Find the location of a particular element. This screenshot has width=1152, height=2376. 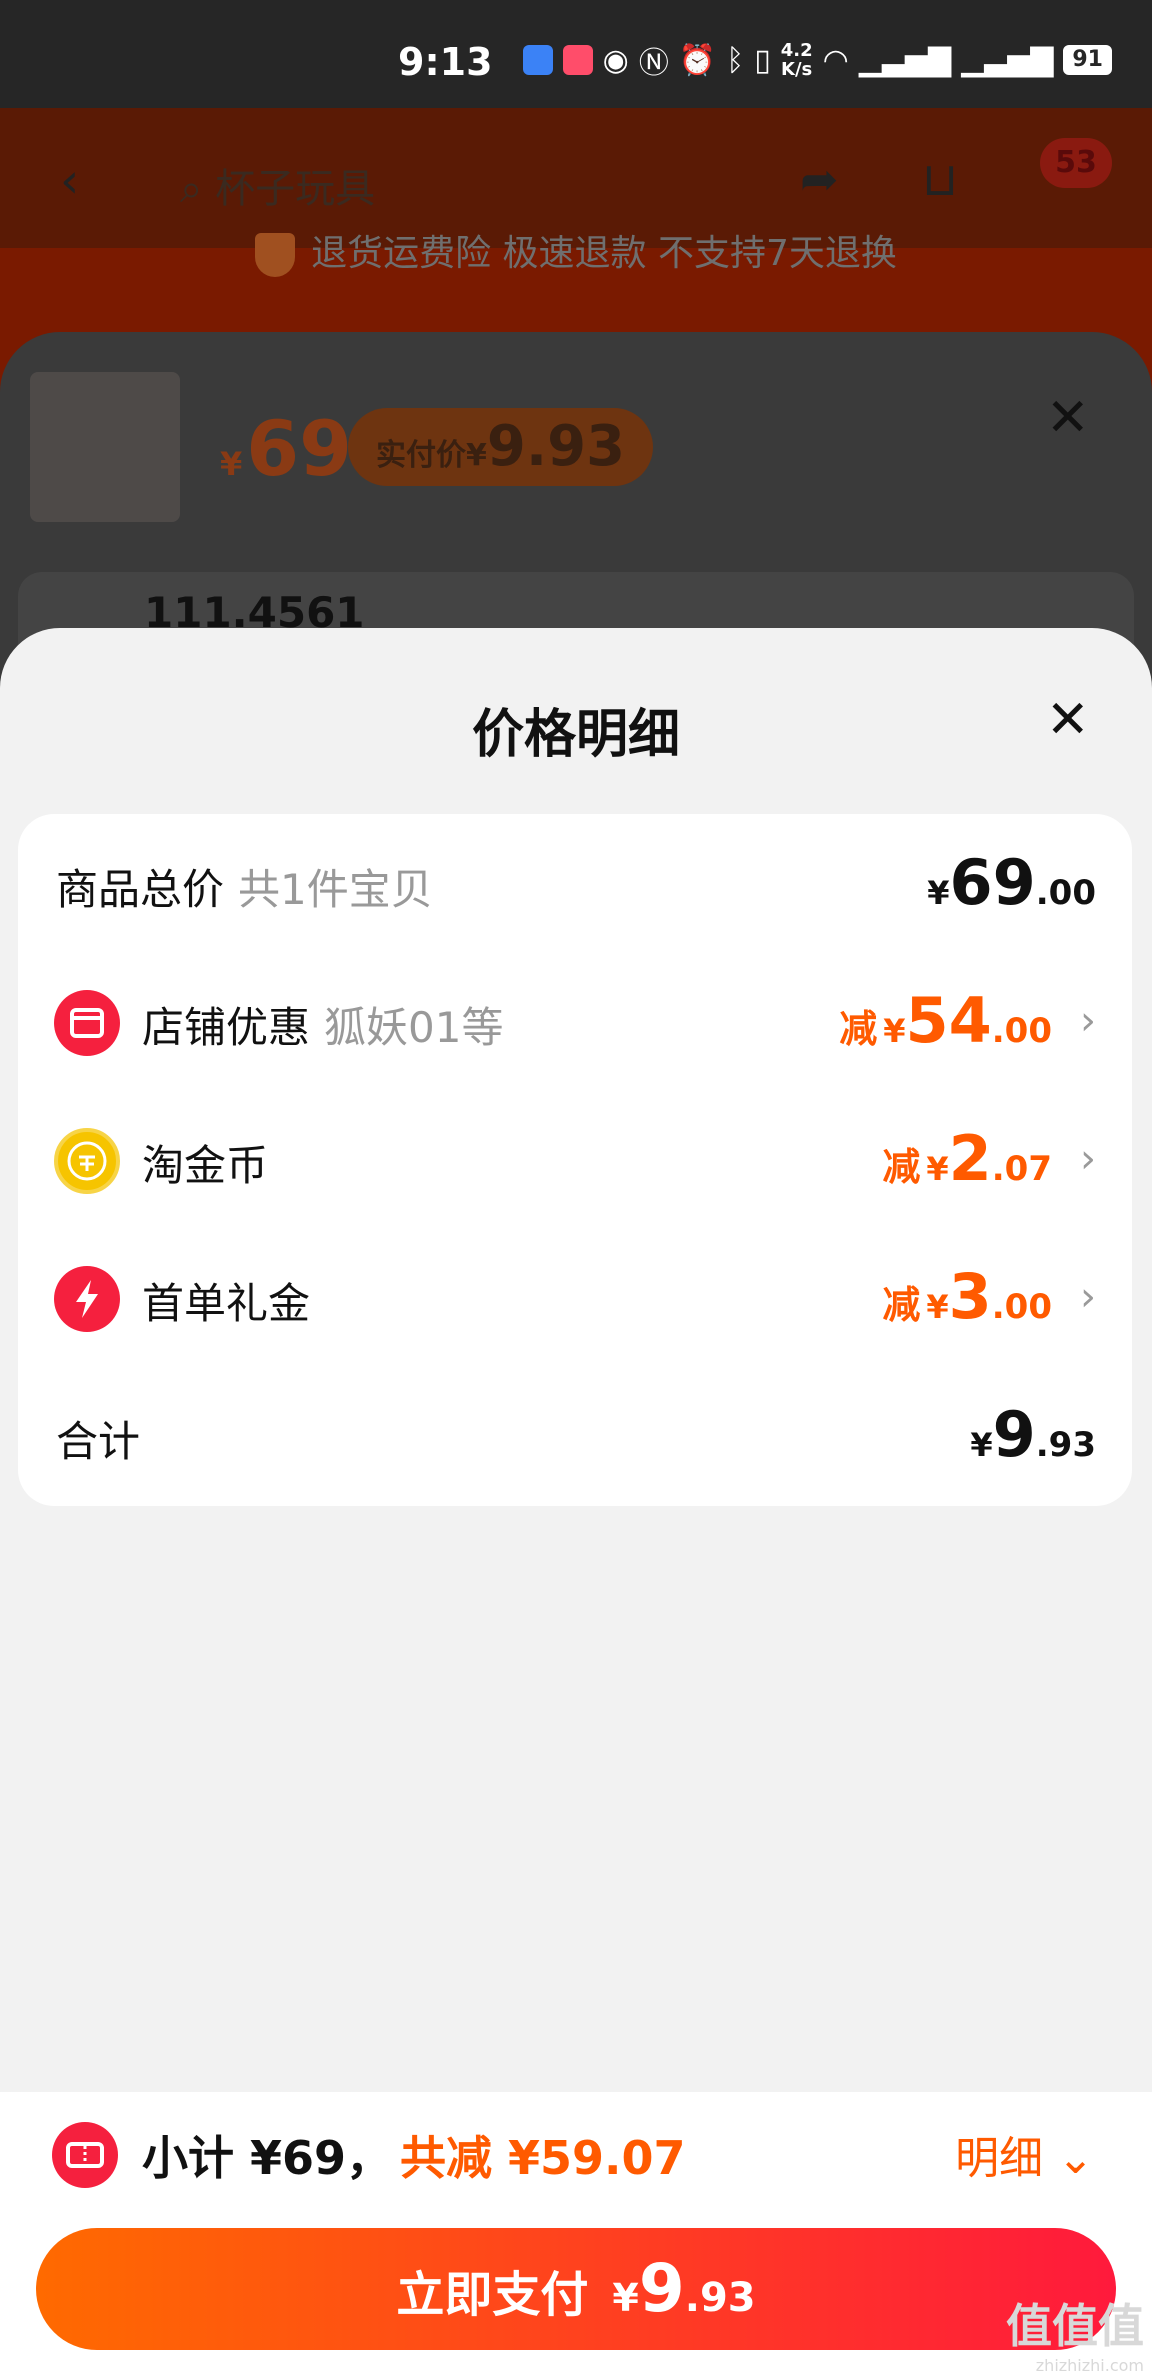

row-amount: 减 ¥3.00 is located at coordinates (967, 1296).